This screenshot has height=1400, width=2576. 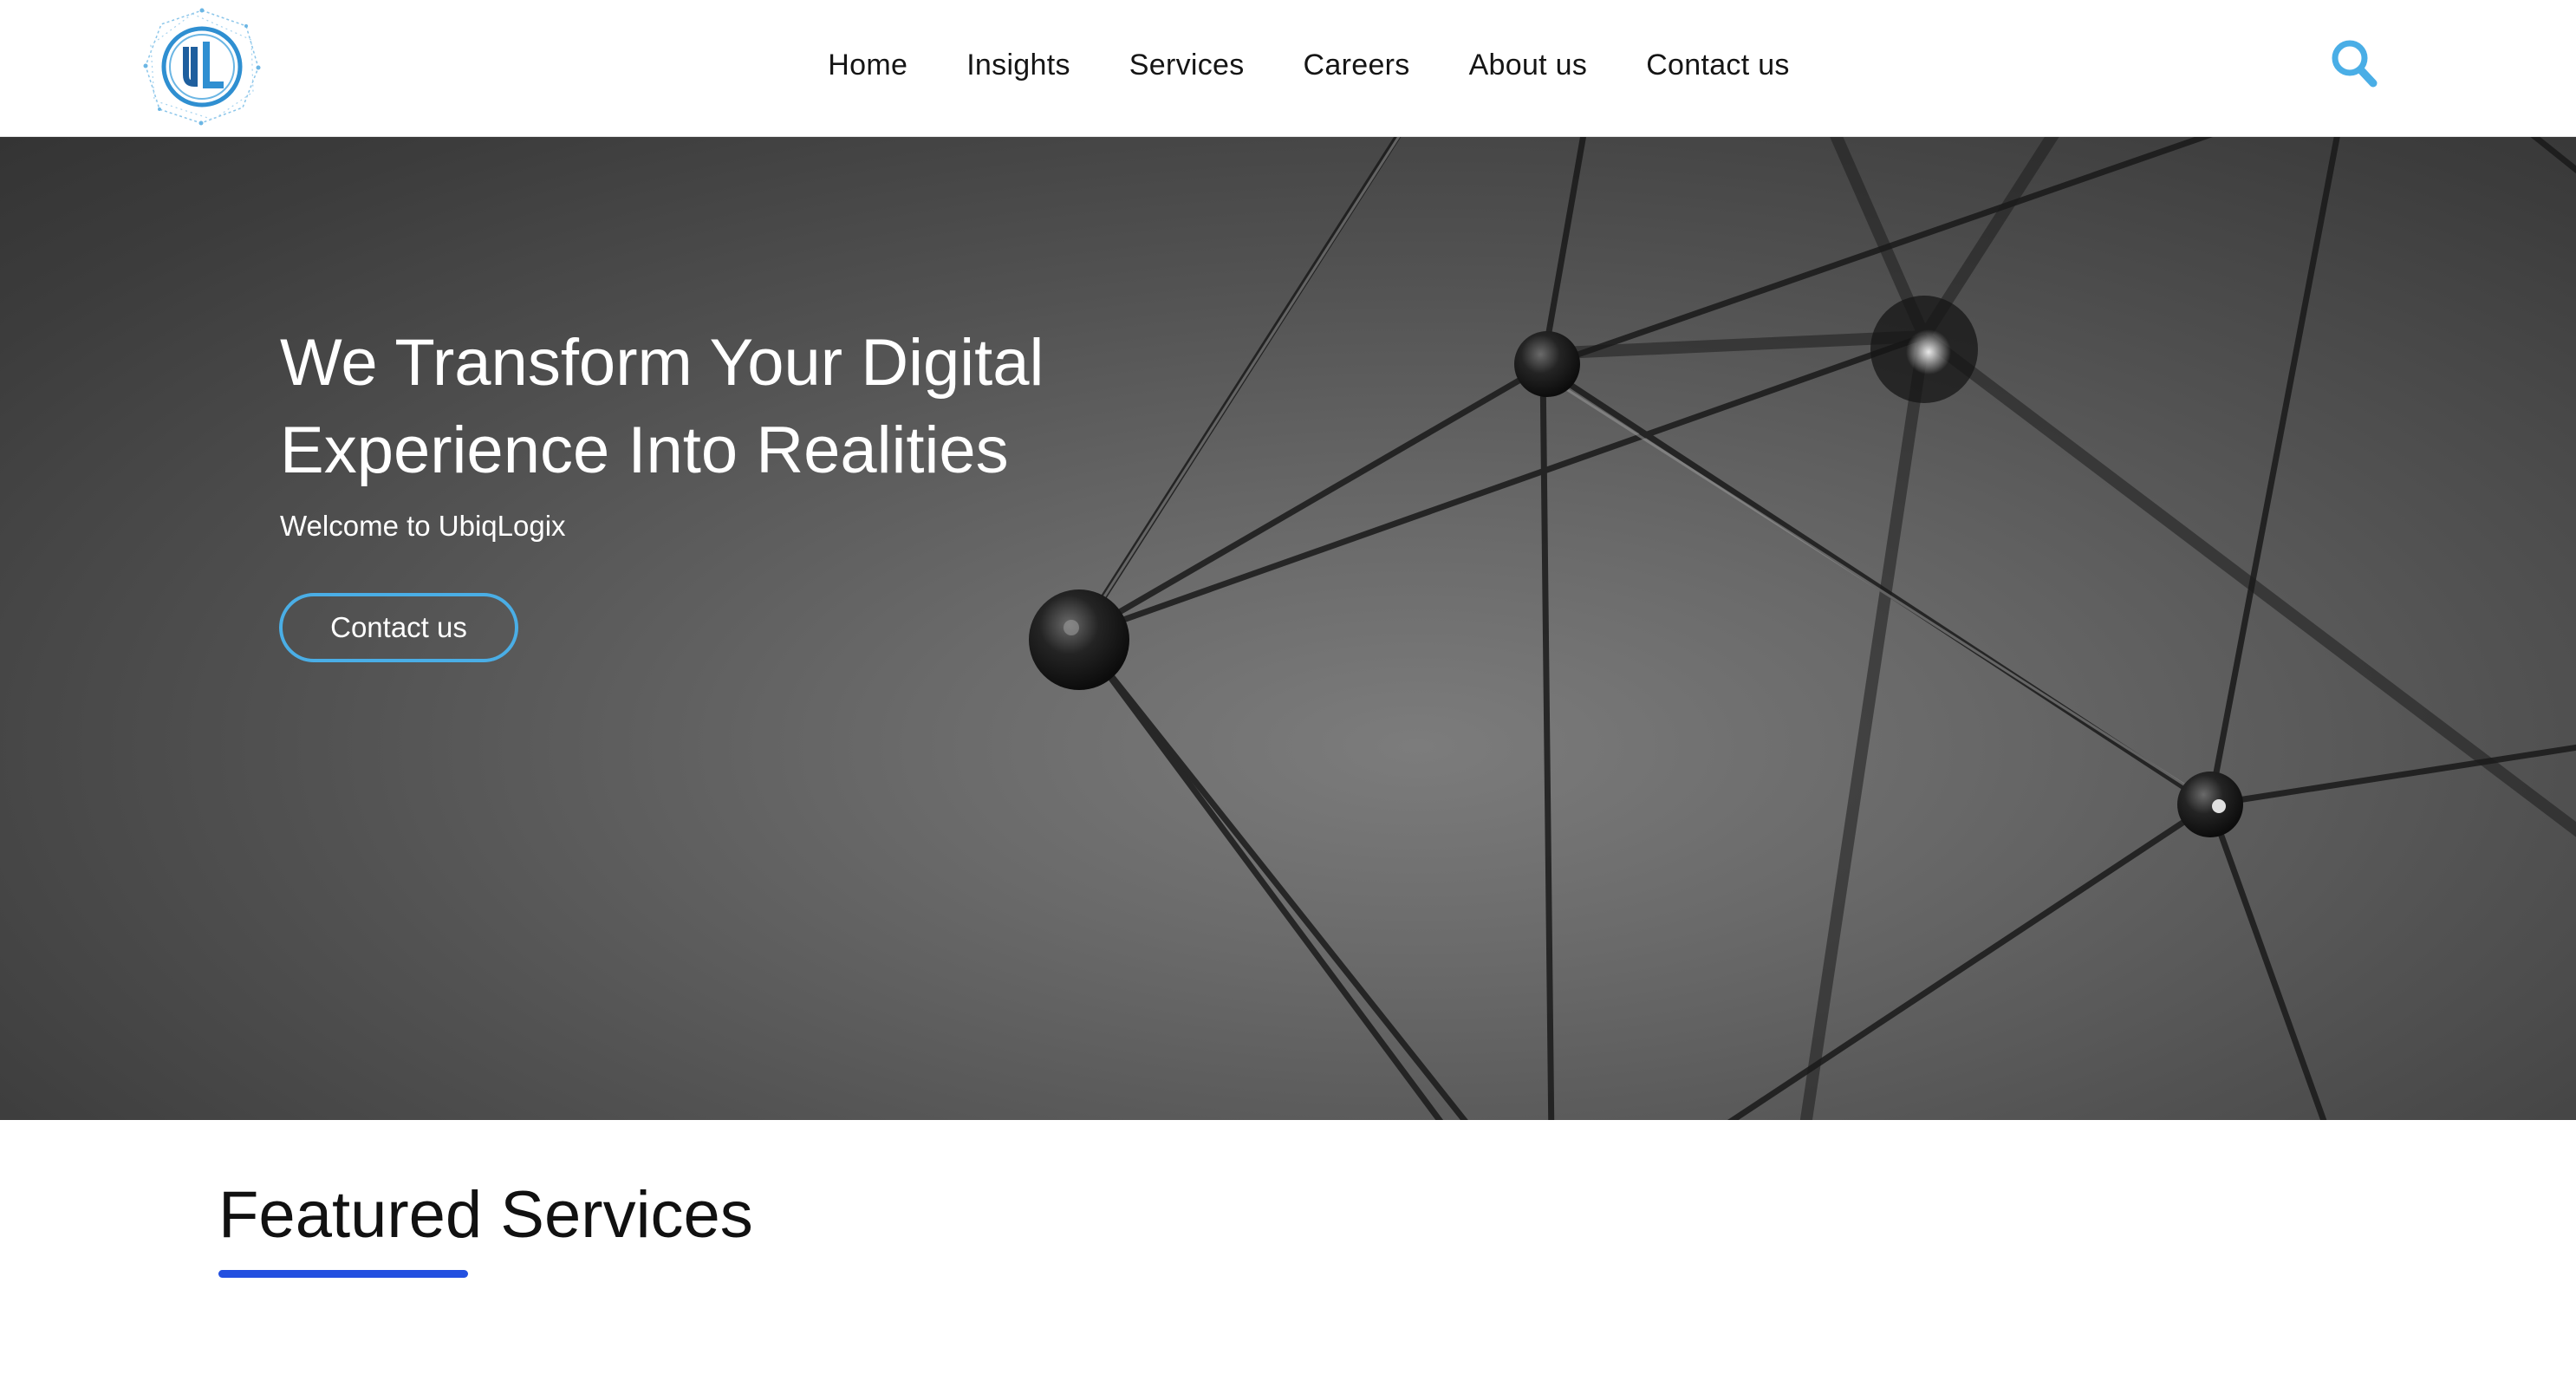 I want to click on nav-careers: Careers, so click(x=1357, y=65).